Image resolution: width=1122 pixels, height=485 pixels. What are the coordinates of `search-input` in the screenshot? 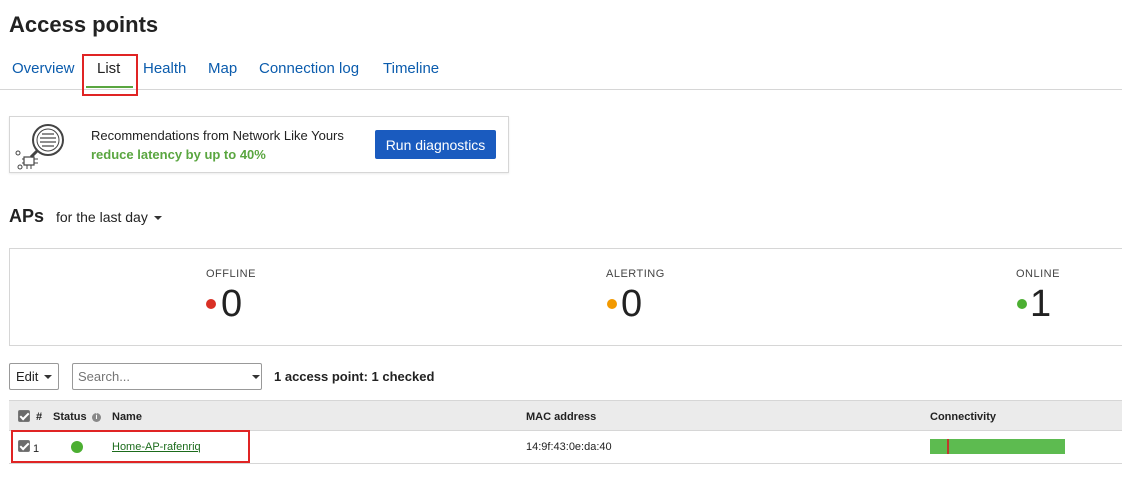 It's located at (167, 376).